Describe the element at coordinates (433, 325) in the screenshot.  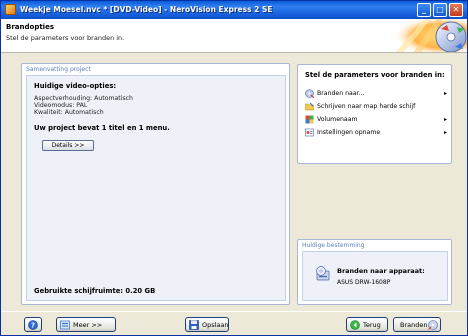
I see `burn-disc-icon` at that location.